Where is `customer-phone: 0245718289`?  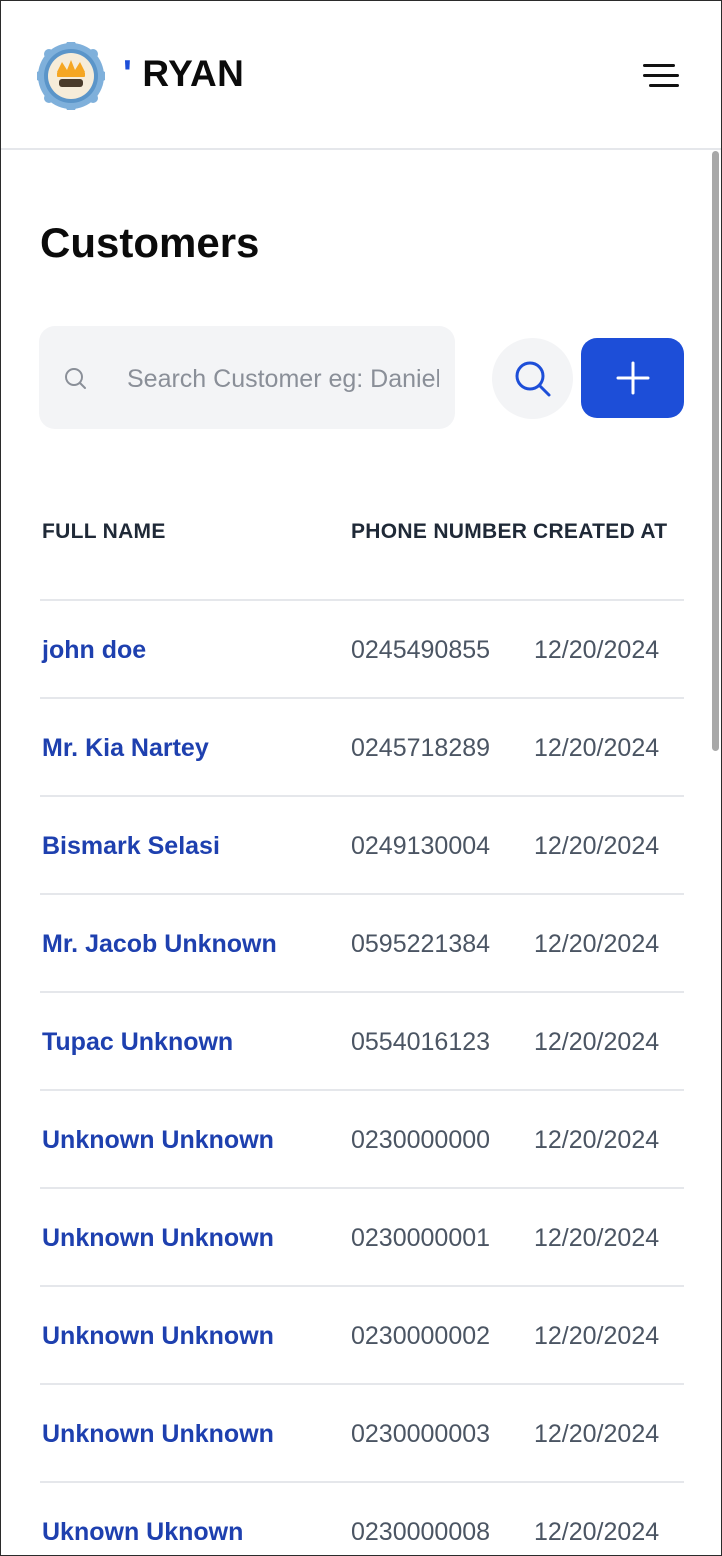
customer-phone: 0245718289 is located at coordinates (421, 748).